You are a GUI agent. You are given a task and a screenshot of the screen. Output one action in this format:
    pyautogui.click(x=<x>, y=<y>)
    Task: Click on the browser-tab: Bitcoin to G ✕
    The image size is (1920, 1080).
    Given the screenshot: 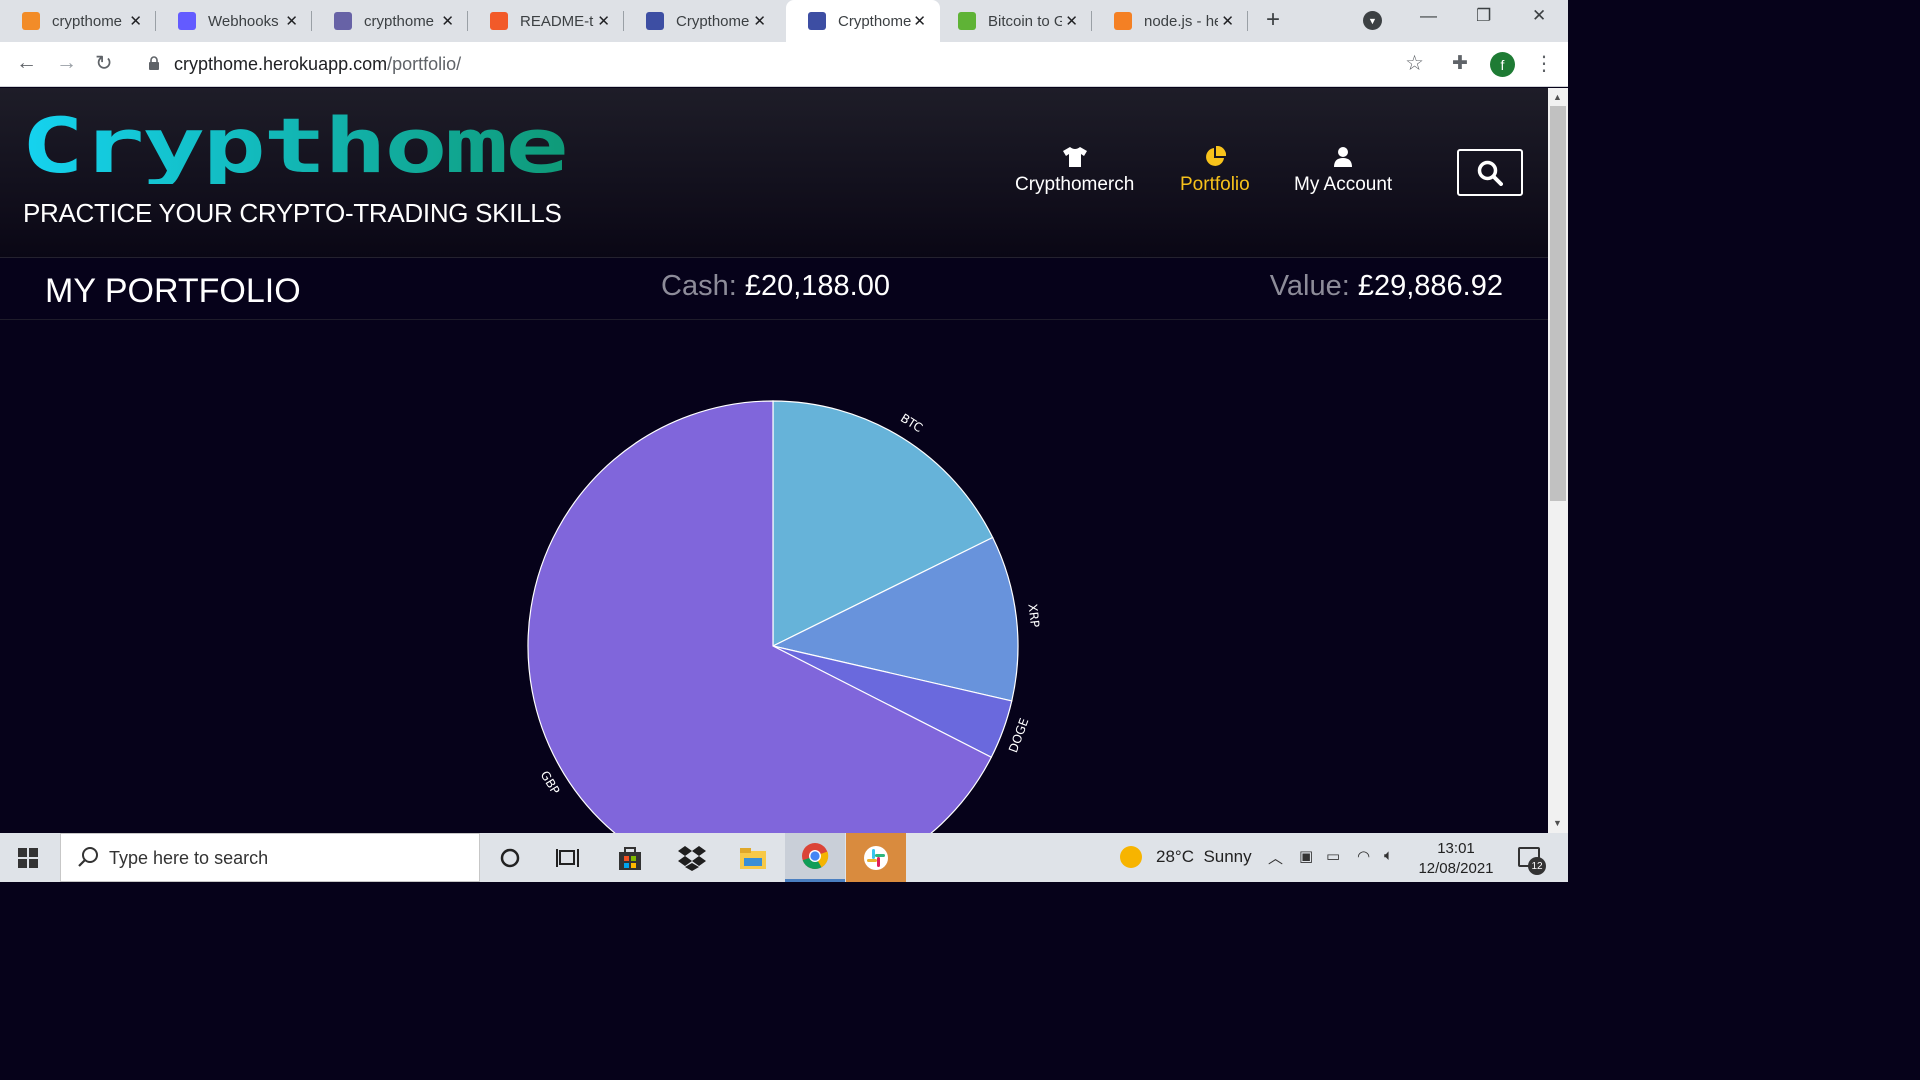 What is the action you would take?
    pyautogui.click(x=1014, y=21)
    